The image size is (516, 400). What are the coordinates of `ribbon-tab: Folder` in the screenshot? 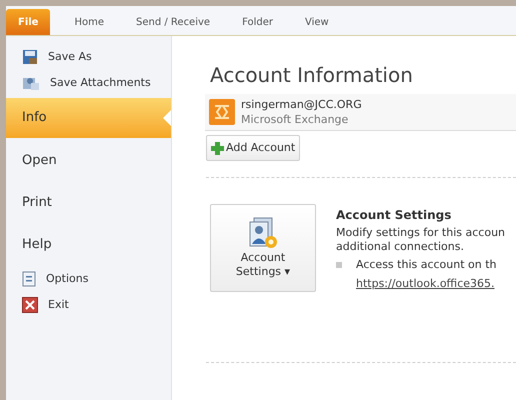 It's located at (257, 22).